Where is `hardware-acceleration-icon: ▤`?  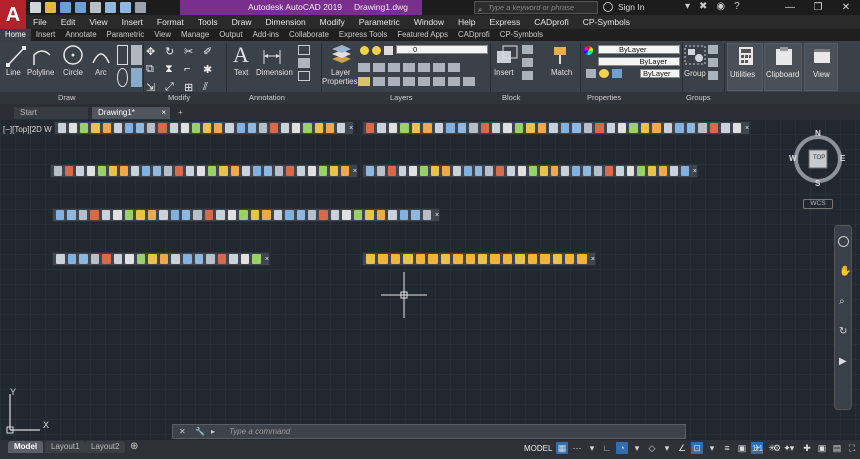
hardware-acceleration-icon: ▤ is located at coordinates (837, 448).